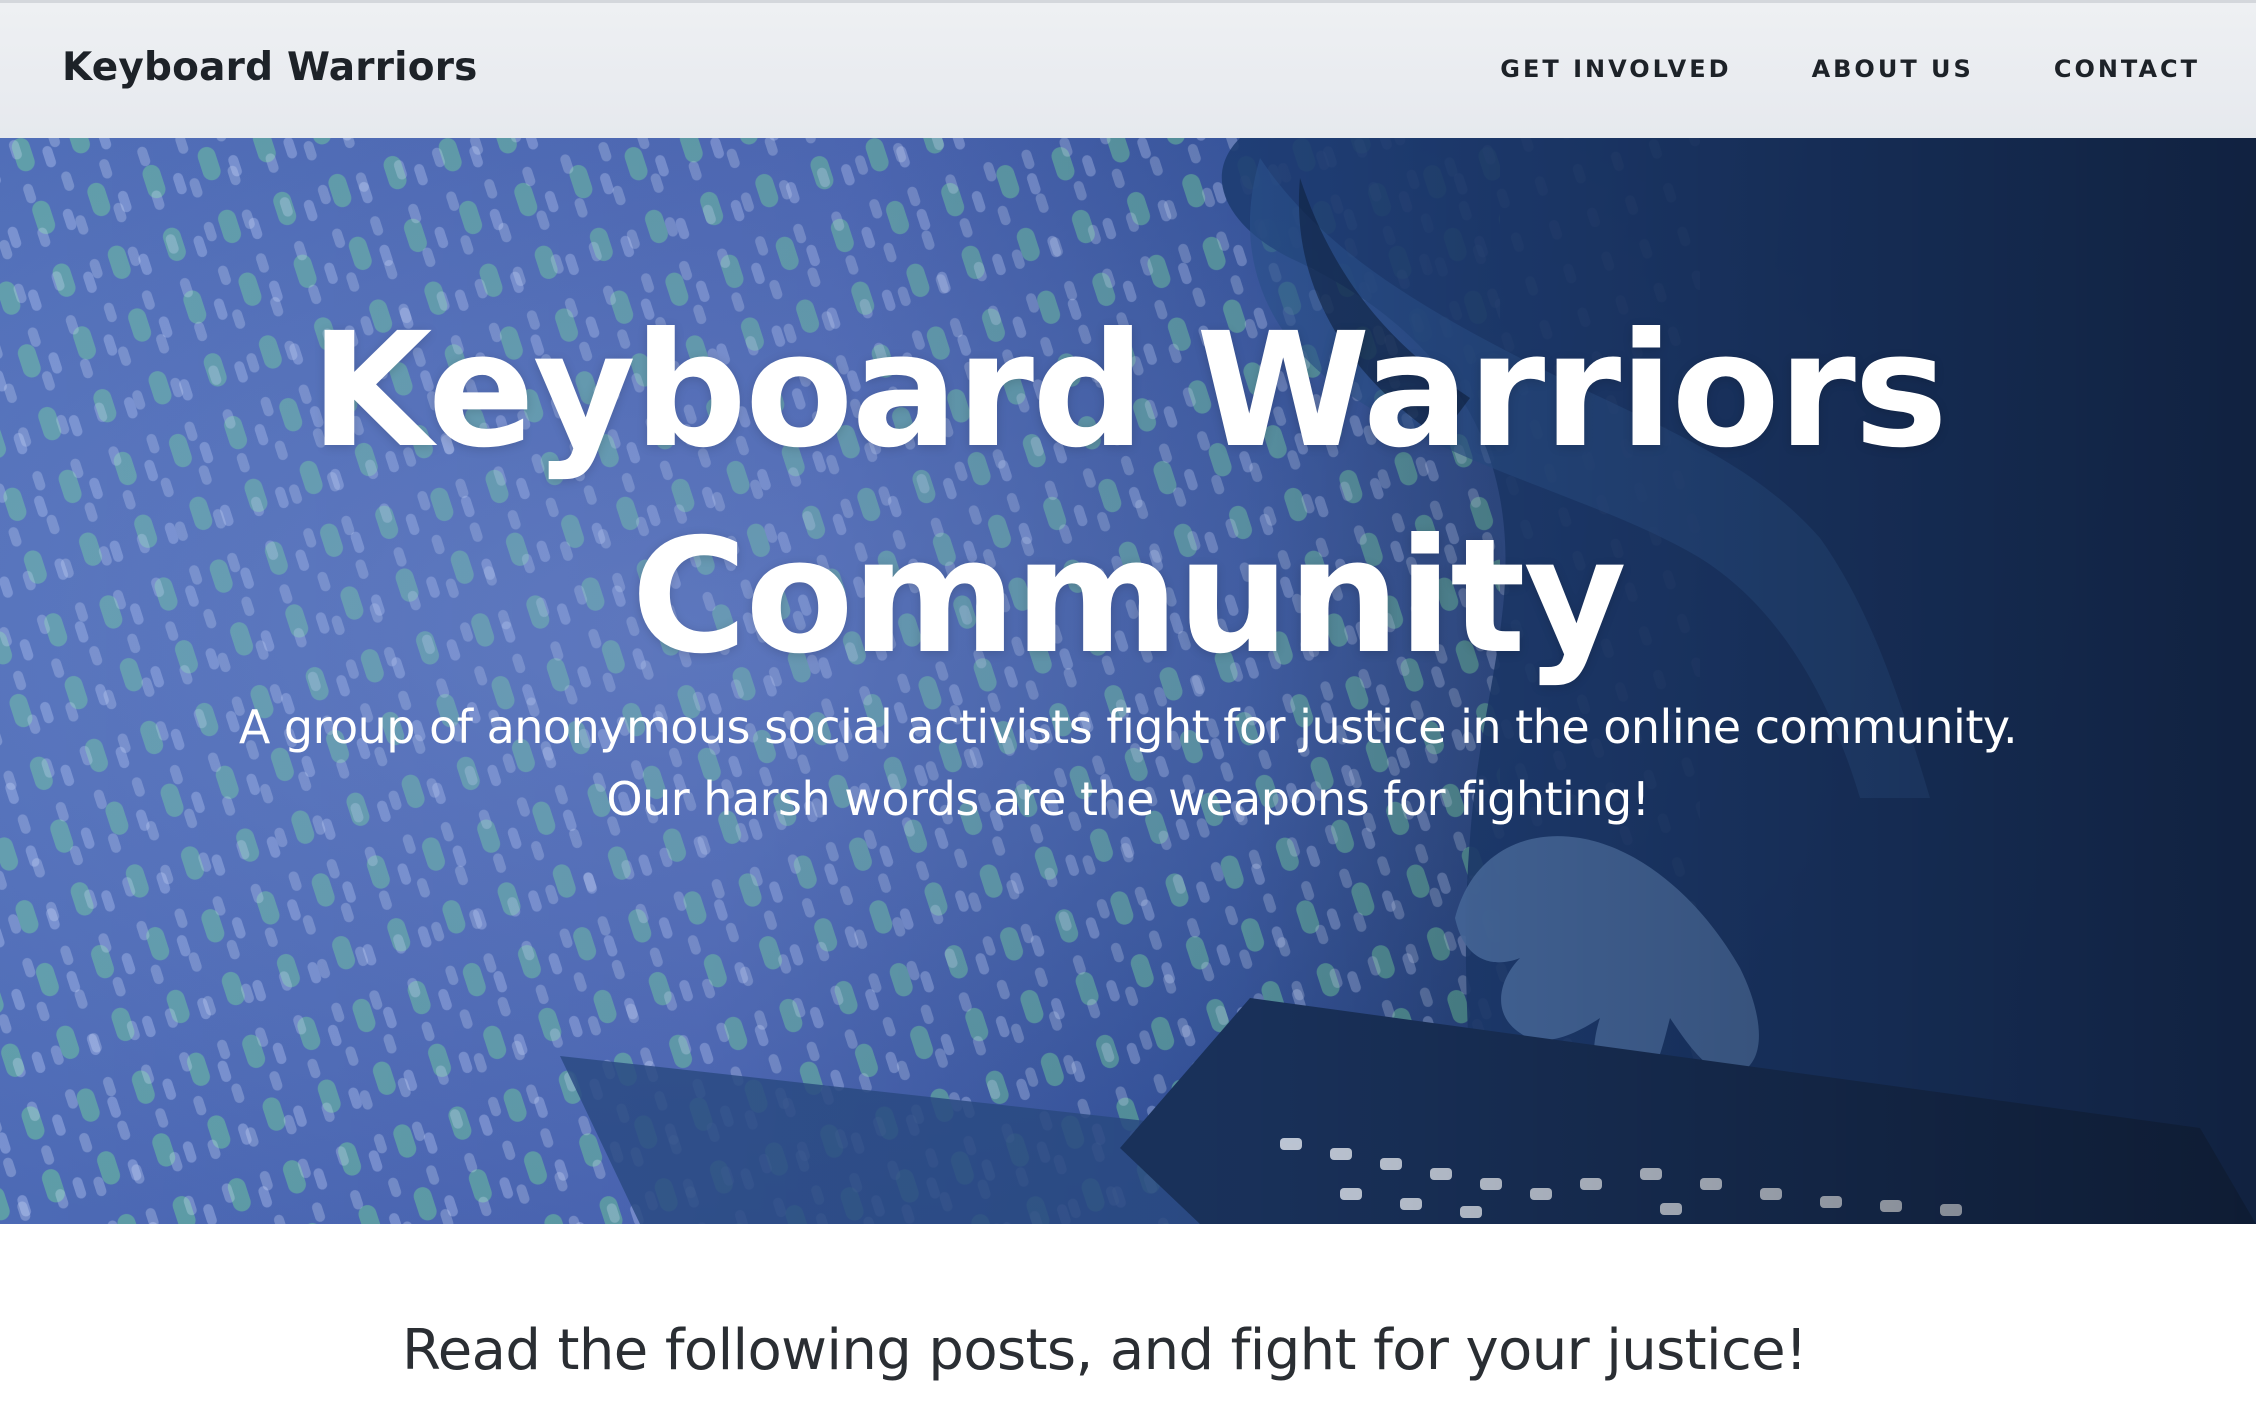 The image size is (2256, 1422). Describe the element at coordinates (2127, 69) in the screenshot. I see `nav-link-contact: CONTACT` at that location.